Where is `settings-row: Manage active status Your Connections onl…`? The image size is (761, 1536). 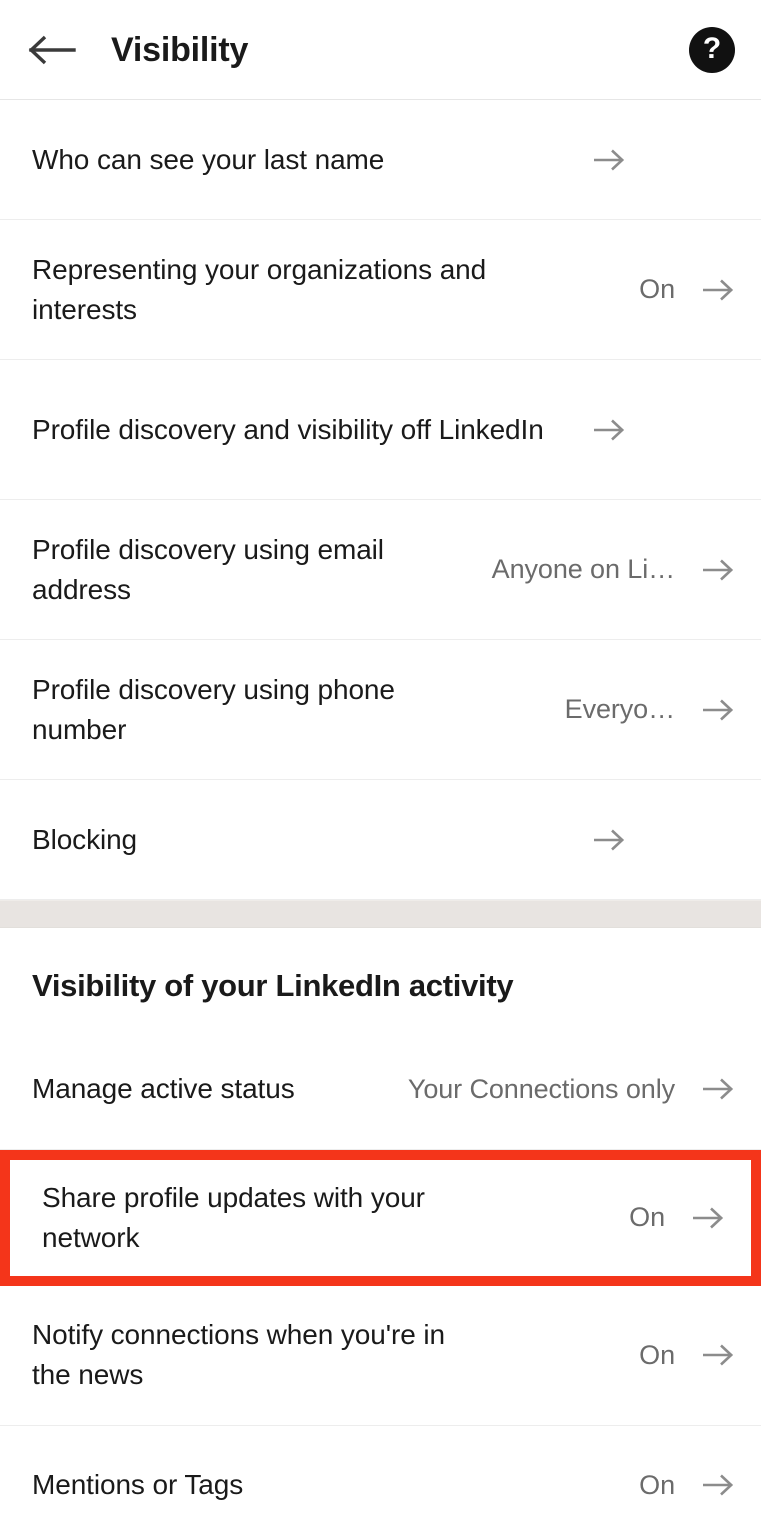 settings-row: Manage active status Your Connections onl… is located at coordinates (380, 1089).